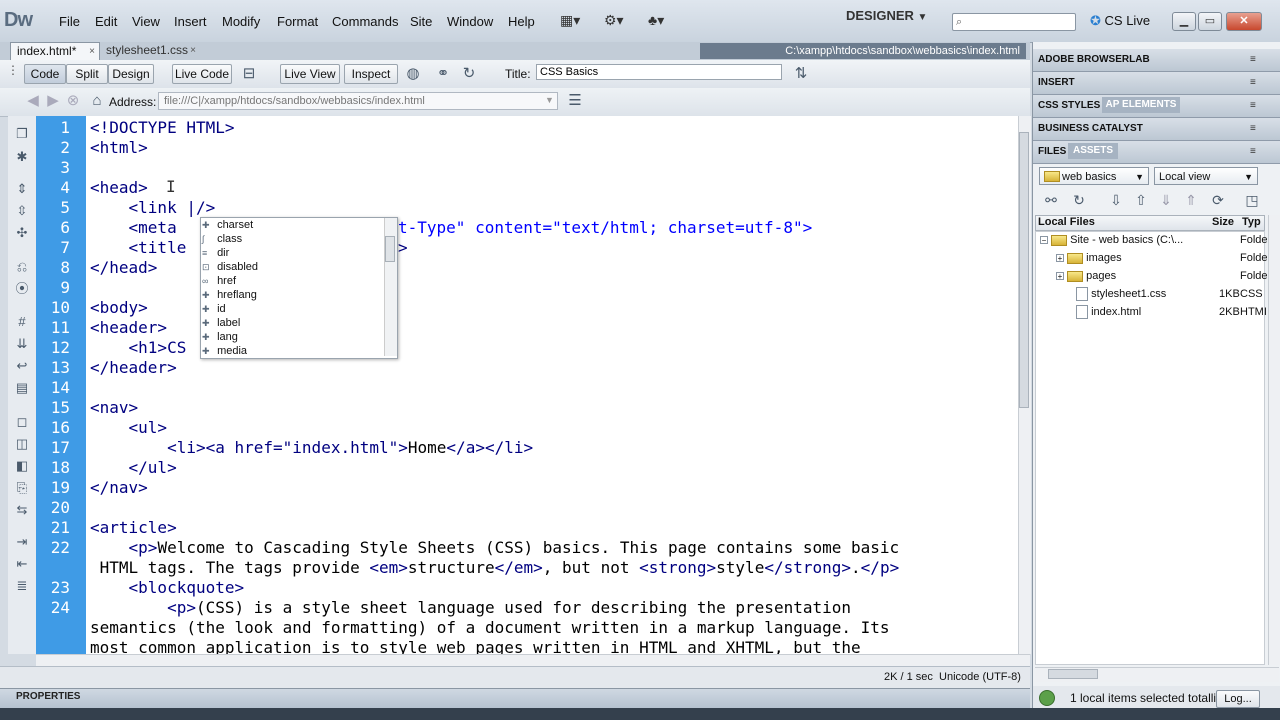  Describe the element at coordinates (413, 74) in the screenshot. I see `browser-preview-icon: ◍` at that location.